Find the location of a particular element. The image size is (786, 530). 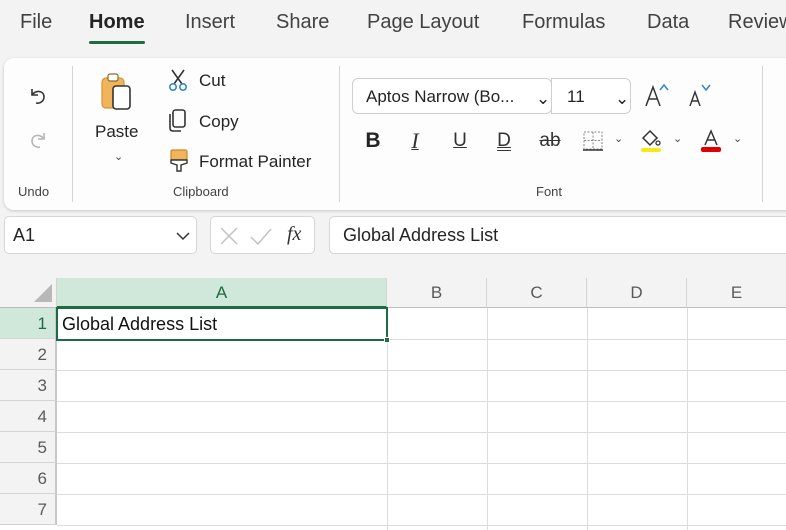

cut-label: Cut is located at coordinates (212, 80).